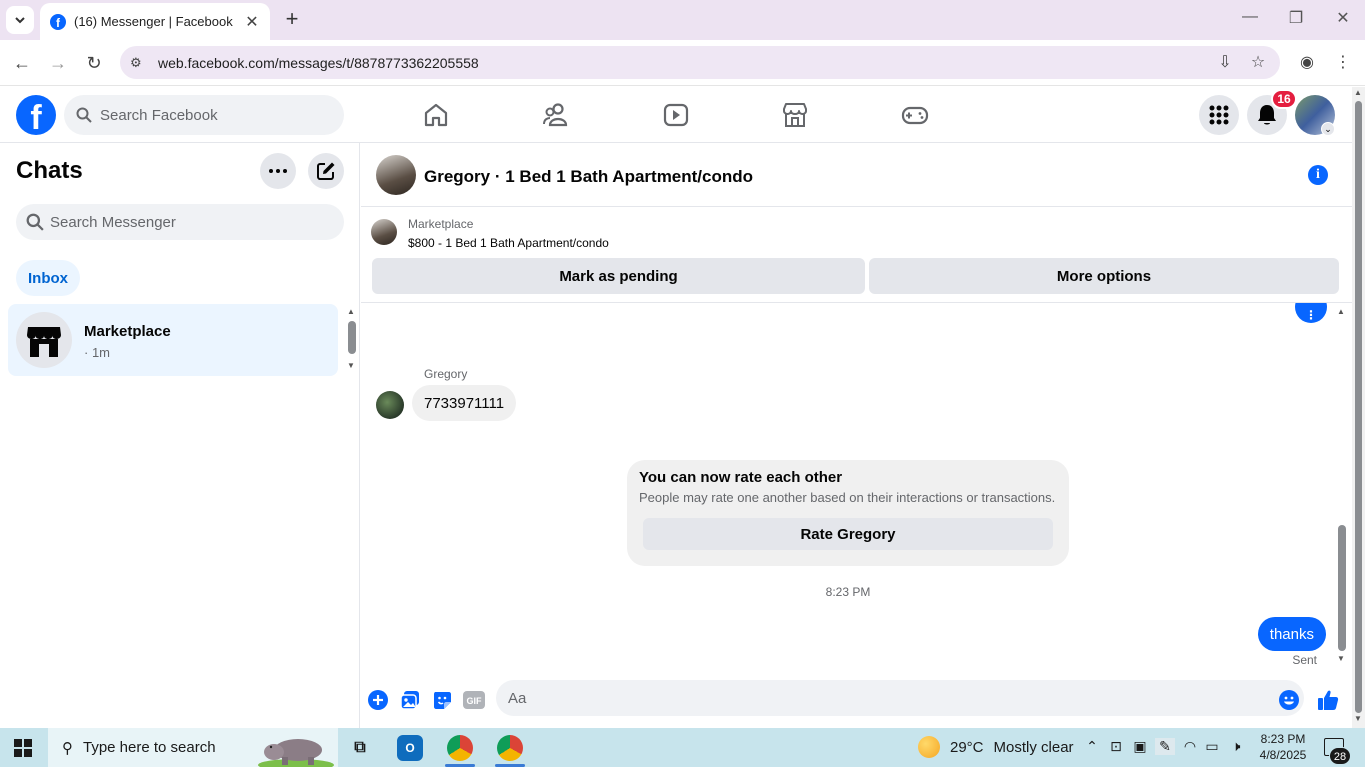 This screenshot has height=767, width=1365. Describe the element at coordinates (618, 276) in the screenshot. I see `mark-as-pending-button: Mark as pending` at that location.